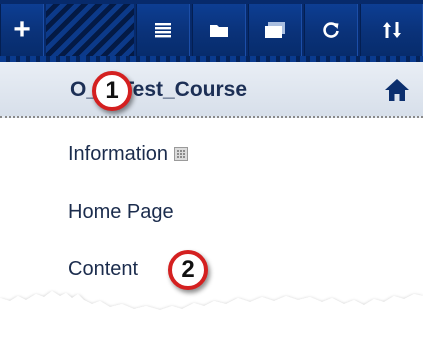 The height and width of the screenshot is (339, 423). I want to click on sort-button, so click(391, 30).